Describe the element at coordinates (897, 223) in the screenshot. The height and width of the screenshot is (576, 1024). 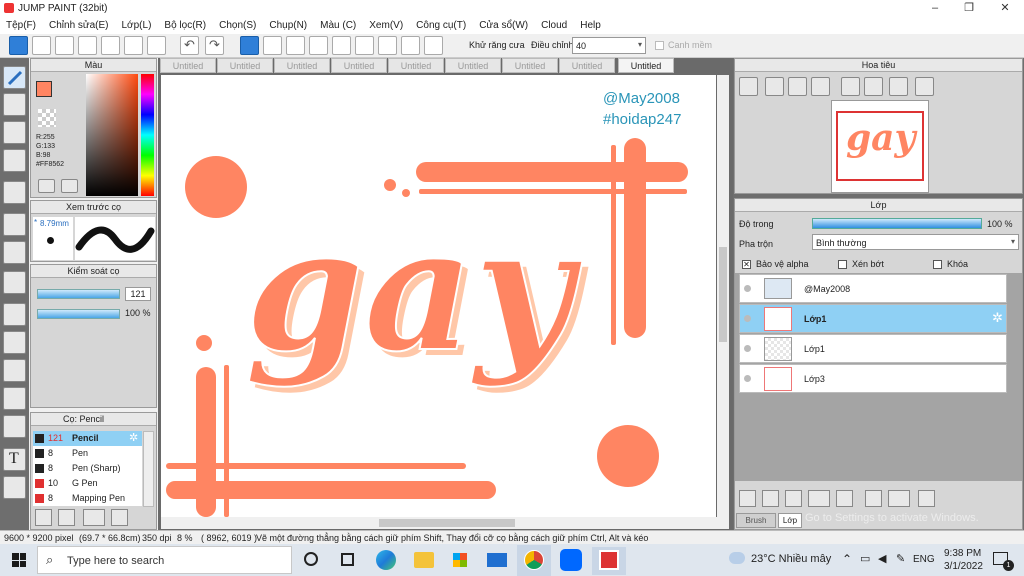
I see `layer-opacity-slider` at that location.